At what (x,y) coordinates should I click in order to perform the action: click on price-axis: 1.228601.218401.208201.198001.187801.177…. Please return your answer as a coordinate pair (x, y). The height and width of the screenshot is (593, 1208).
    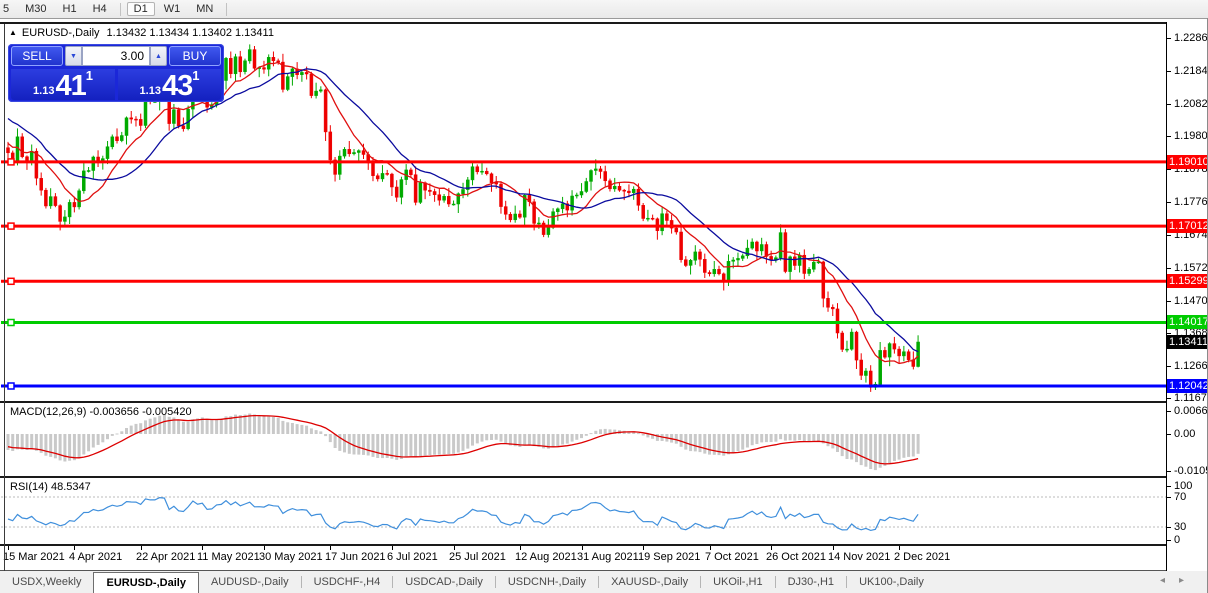
    Looking at the image, I should click on (1187, 296).